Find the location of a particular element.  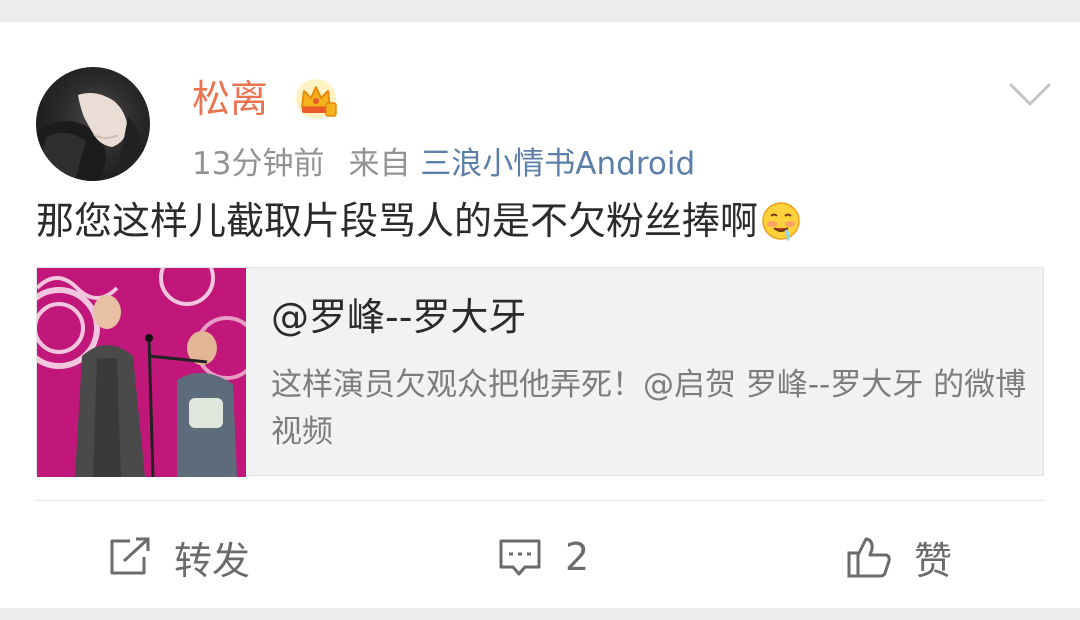

source-link: 三浪小情书Android is located at coordinates (557, 164).